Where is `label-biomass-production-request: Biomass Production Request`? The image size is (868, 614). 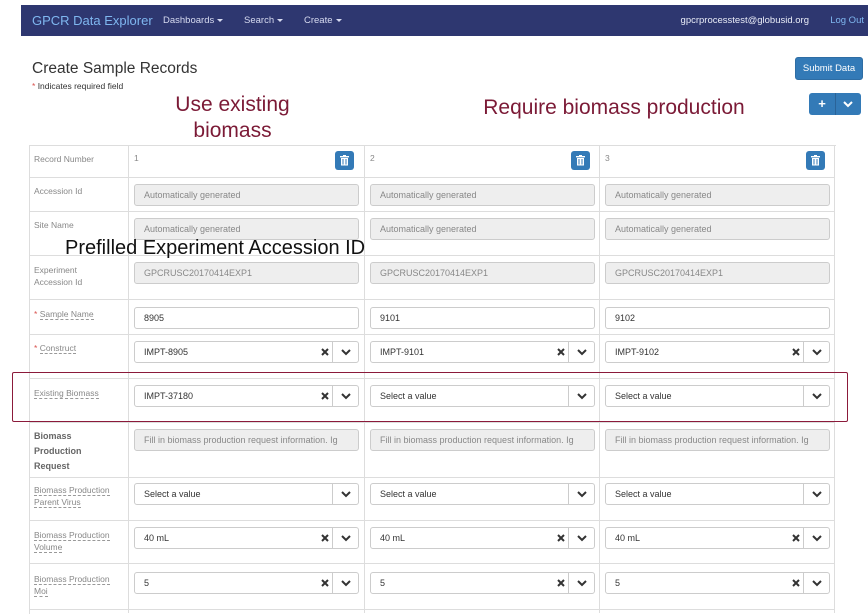 label-biomass-production-request: Biomass Production Request is located at coordinates (58, 451).